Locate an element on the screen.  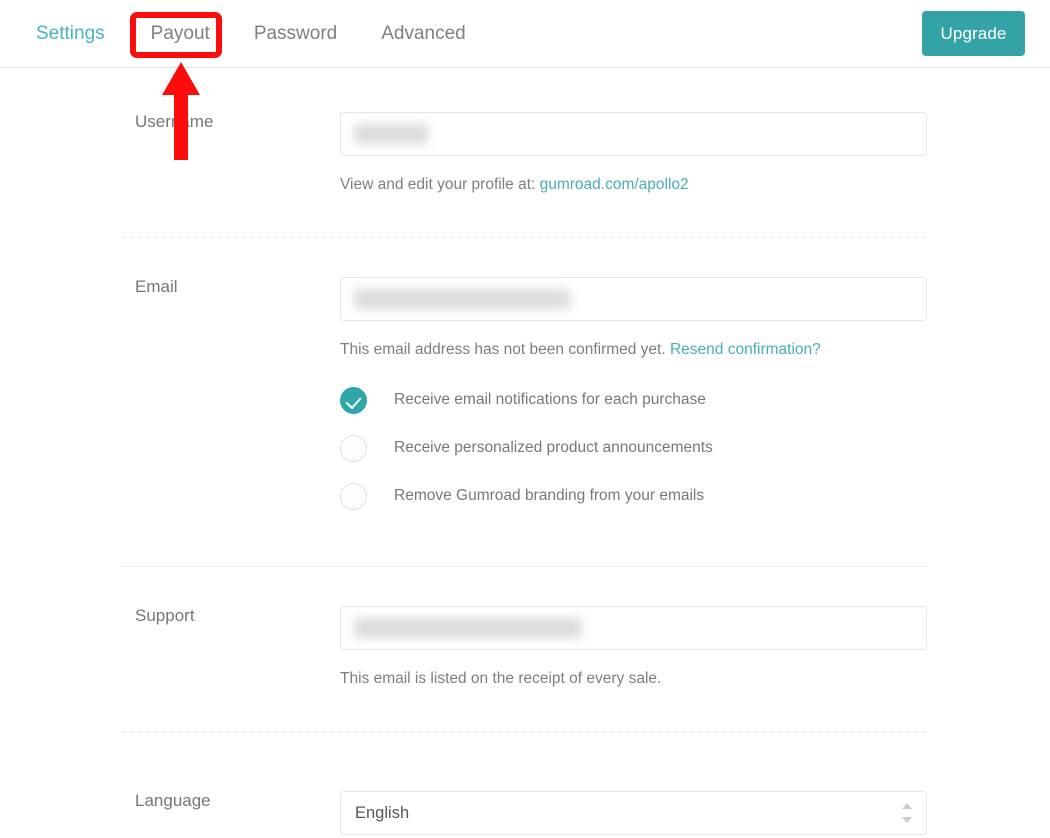
support-email-input is located at coordinates (633, 628).